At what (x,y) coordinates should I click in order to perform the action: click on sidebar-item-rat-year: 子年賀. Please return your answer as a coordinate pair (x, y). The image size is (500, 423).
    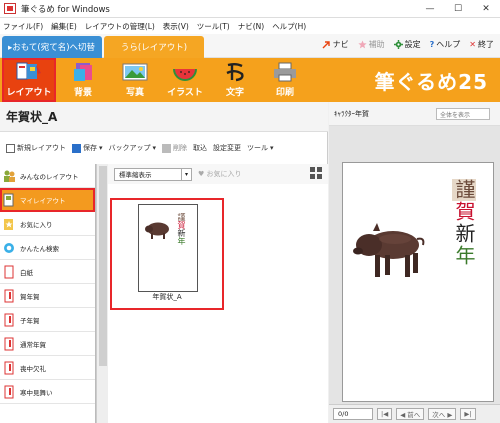
    Looking at the image, I should click on (47, 320).